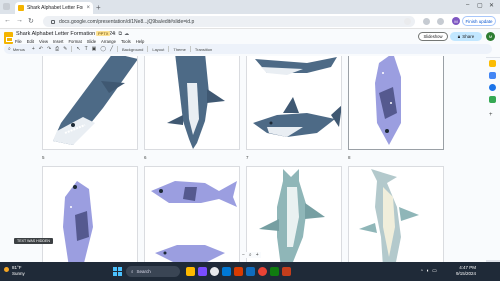 Image resolution: width=500 pixels, height=281 pixels. Describe the element at coordinates (111, 49) in the screenshot. I see `line-icon: ╱` at that location.